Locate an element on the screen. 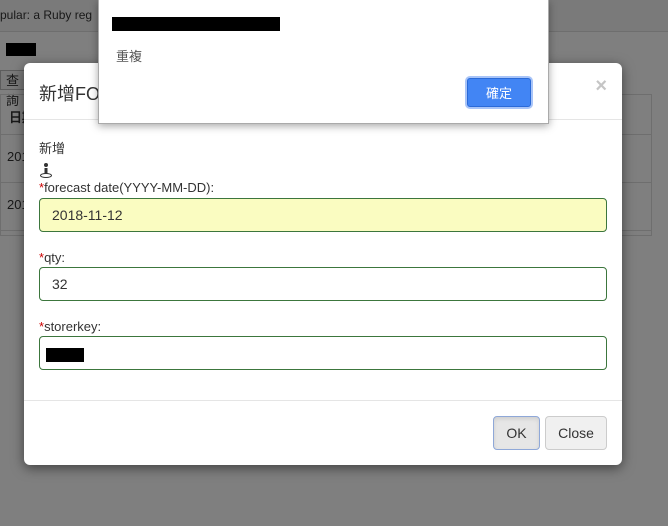 The image size is (668, 526). ok-button: OK is located at coordinates (516, 433).